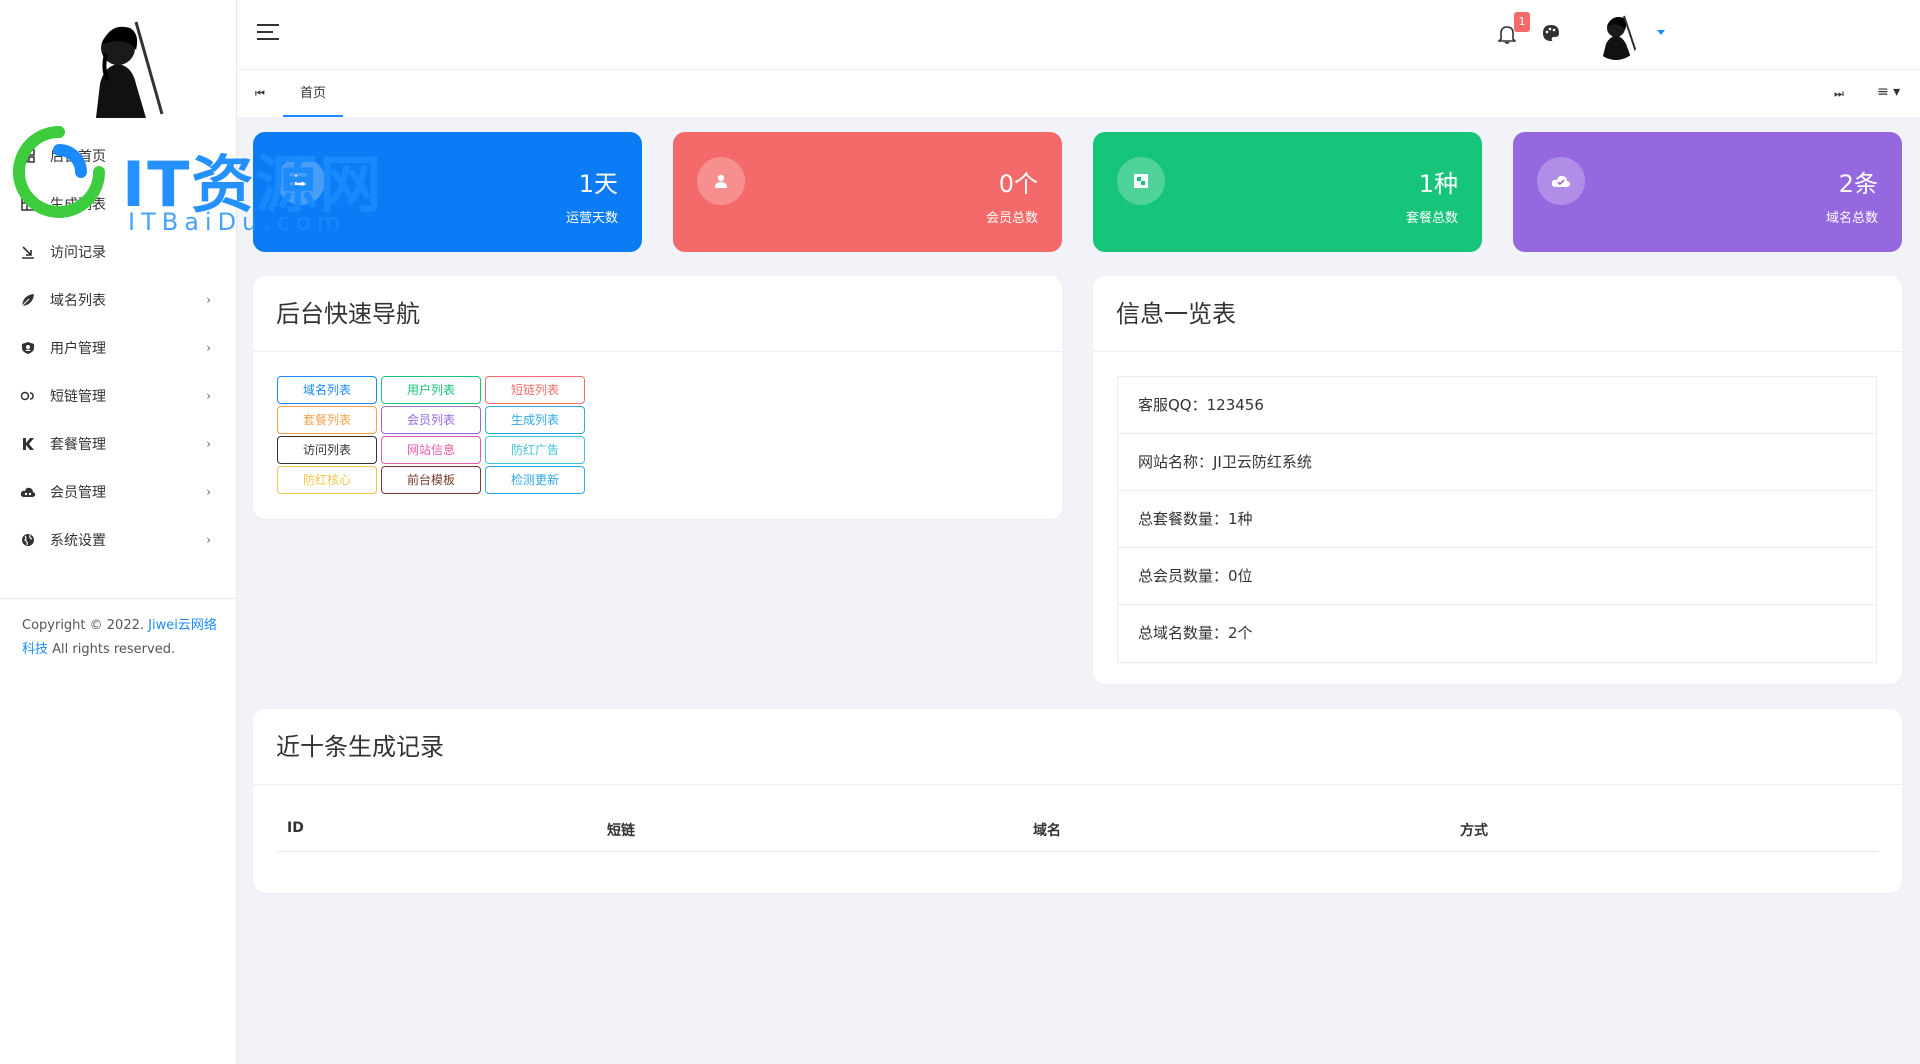 The image size is (1920, 1064). Describe the element at coordinates (1176, 314) in the screenshot. I see `panel-title: 信息一览表` at that location.